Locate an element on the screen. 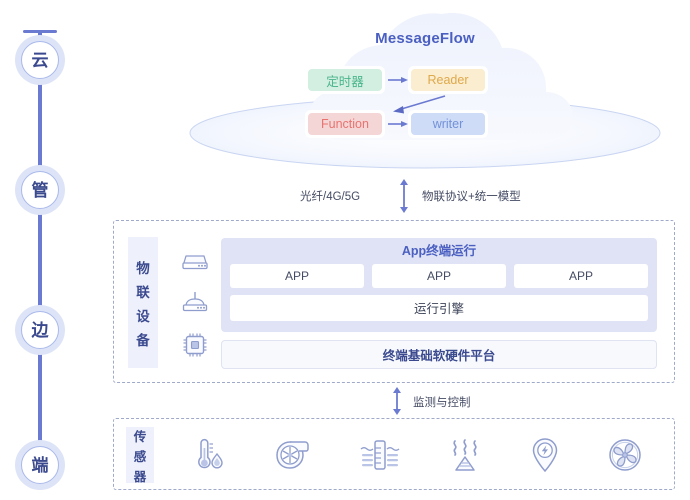  cloud-title: MessageFlow is located at coordinates (425, 38).